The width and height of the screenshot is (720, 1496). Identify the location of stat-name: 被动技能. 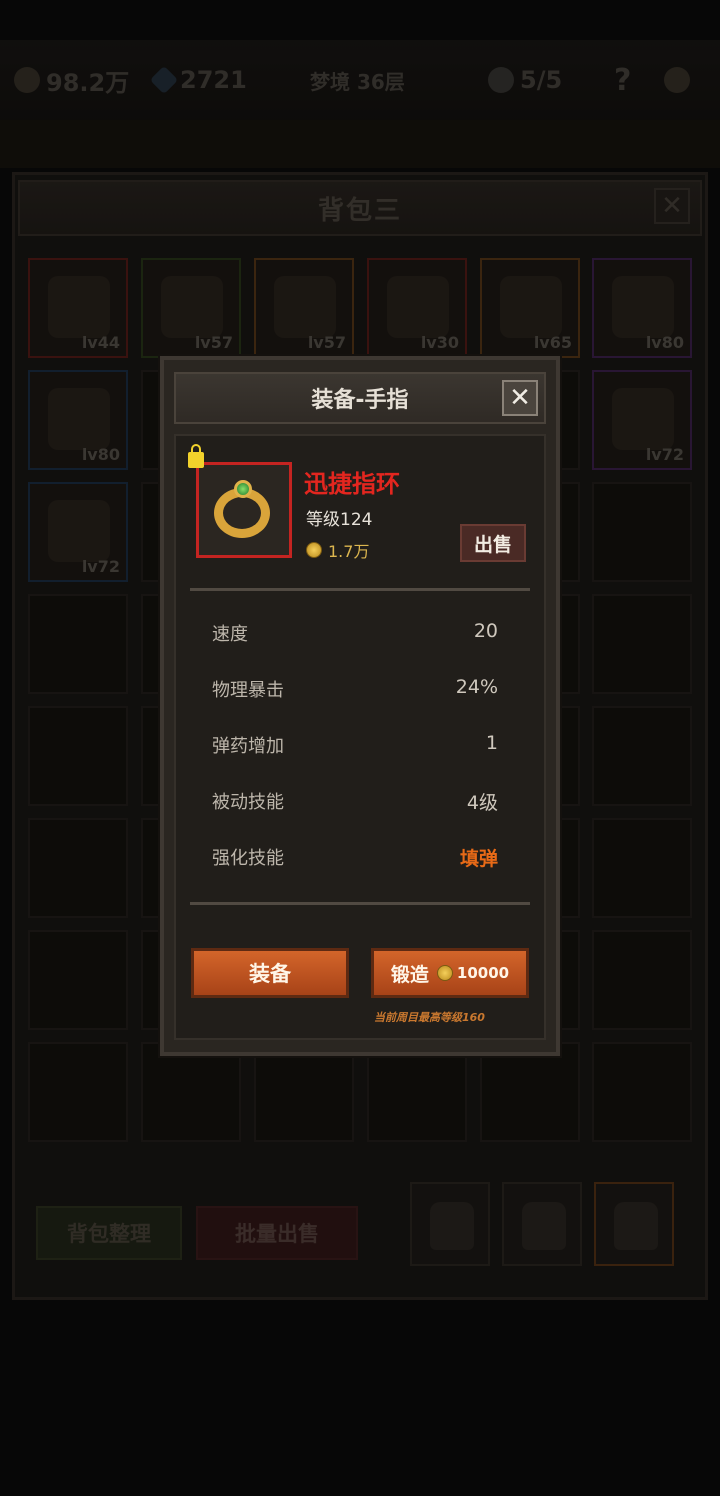
(248, 802).